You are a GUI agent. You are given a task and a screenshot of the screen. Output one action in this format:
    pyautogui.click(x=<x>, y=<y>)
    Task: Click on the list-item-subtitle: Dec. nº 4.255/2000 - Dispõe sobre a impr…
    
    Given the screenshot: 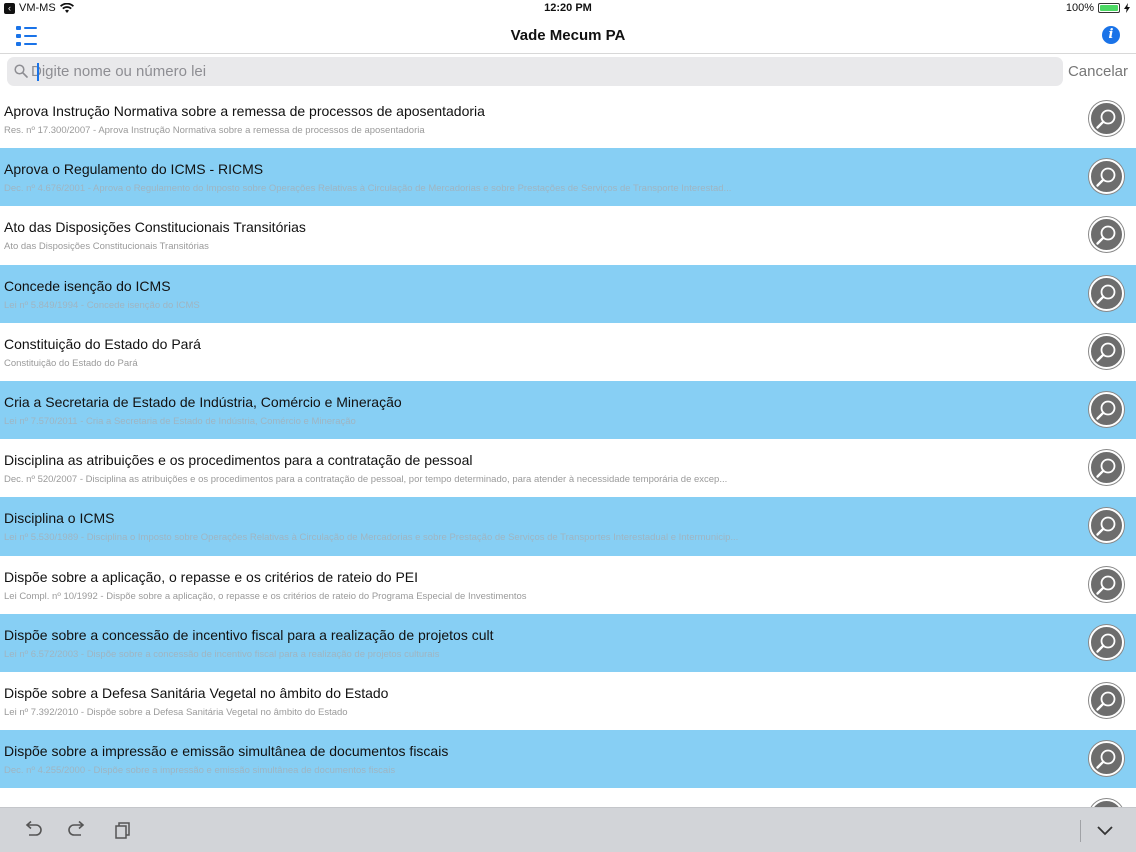 What is the action you would take?
    pyautogui.click(x=200, y=771)
    